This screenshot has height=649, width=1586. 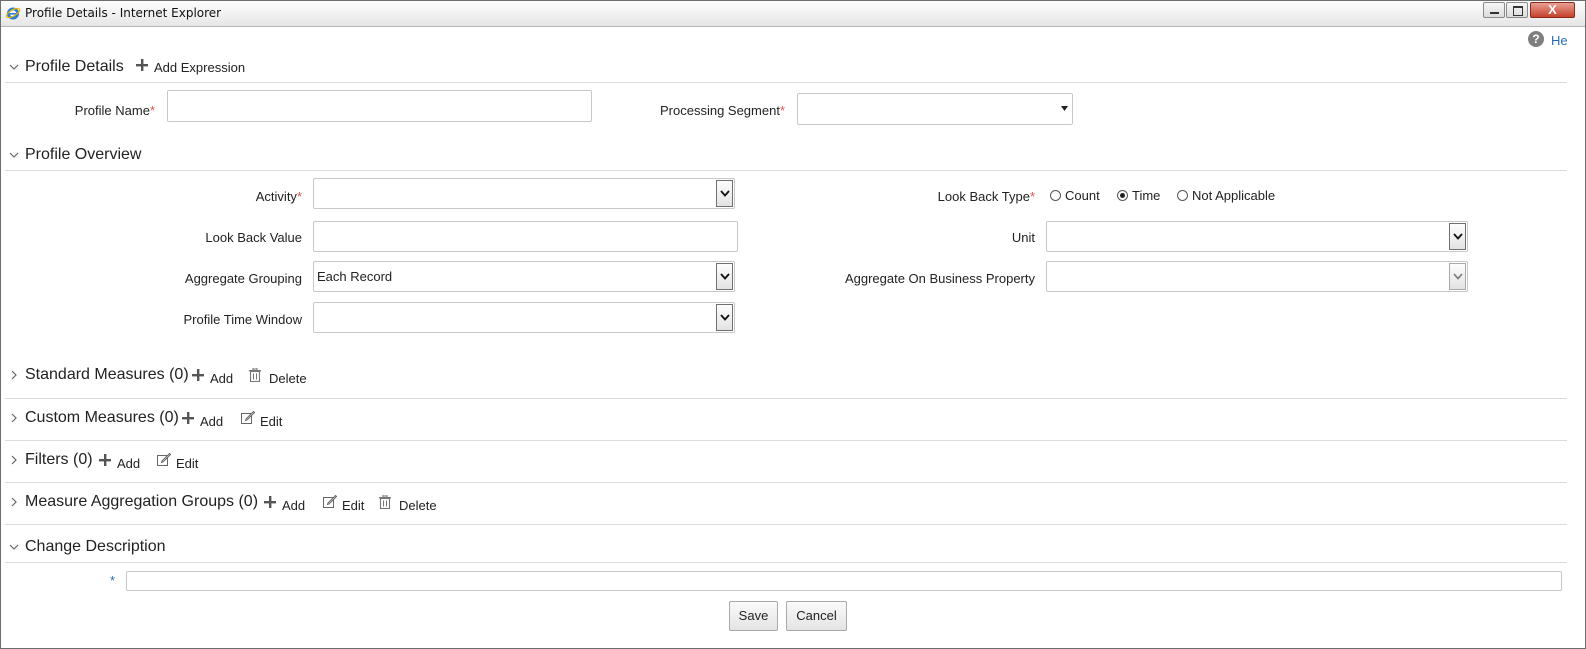 What do you see at coordinates (1023, 237) in the screenshot?
I see `unit-label: Unit` at bounding box center [1023, 237].